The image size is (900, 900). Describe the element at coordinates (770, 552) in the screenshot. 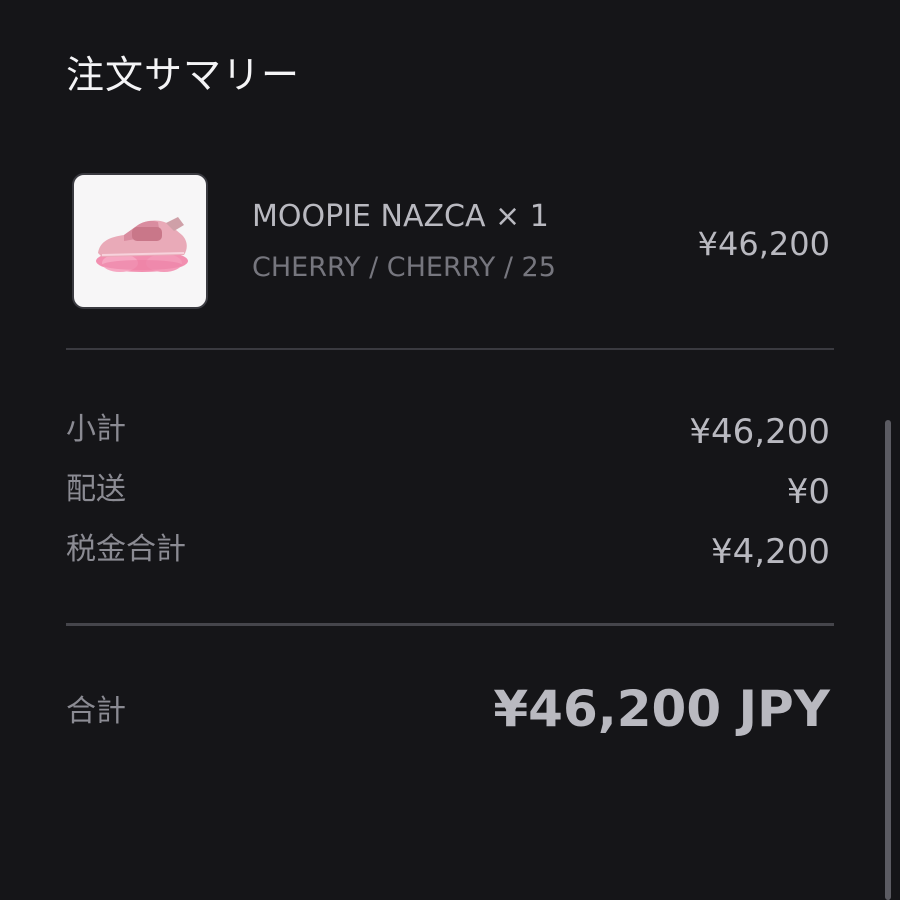

I see `tax-value: ¥4,200` at that location.